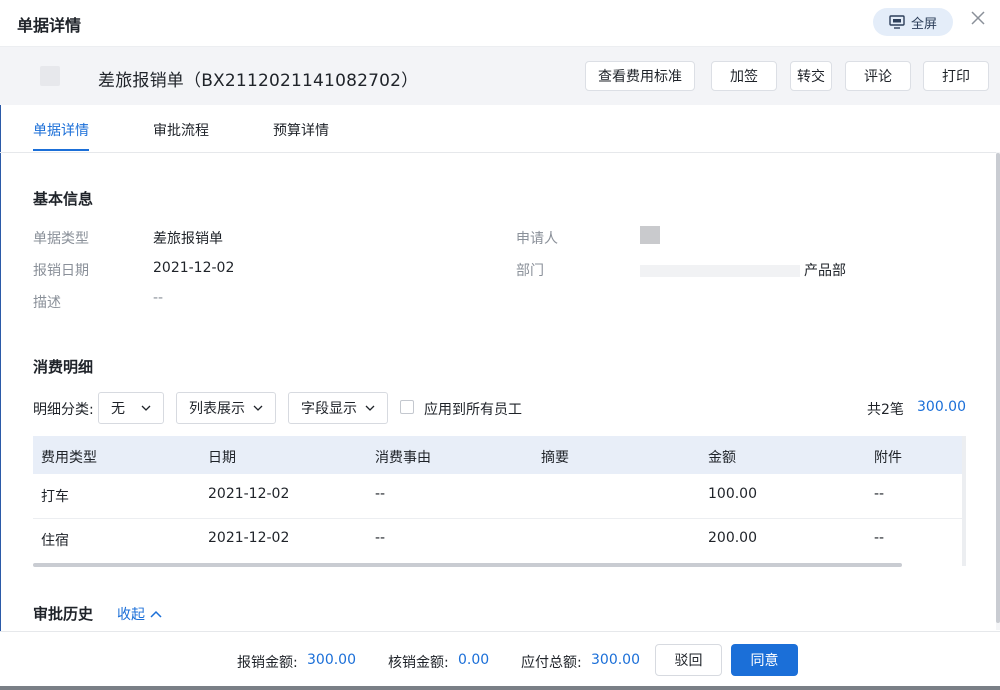 The height and width of the screenshot is (690, 1000). Describe the element at coordinates (181, 130) in the screenshot. I see `tab-approval-flow: 审批流程` at that location.